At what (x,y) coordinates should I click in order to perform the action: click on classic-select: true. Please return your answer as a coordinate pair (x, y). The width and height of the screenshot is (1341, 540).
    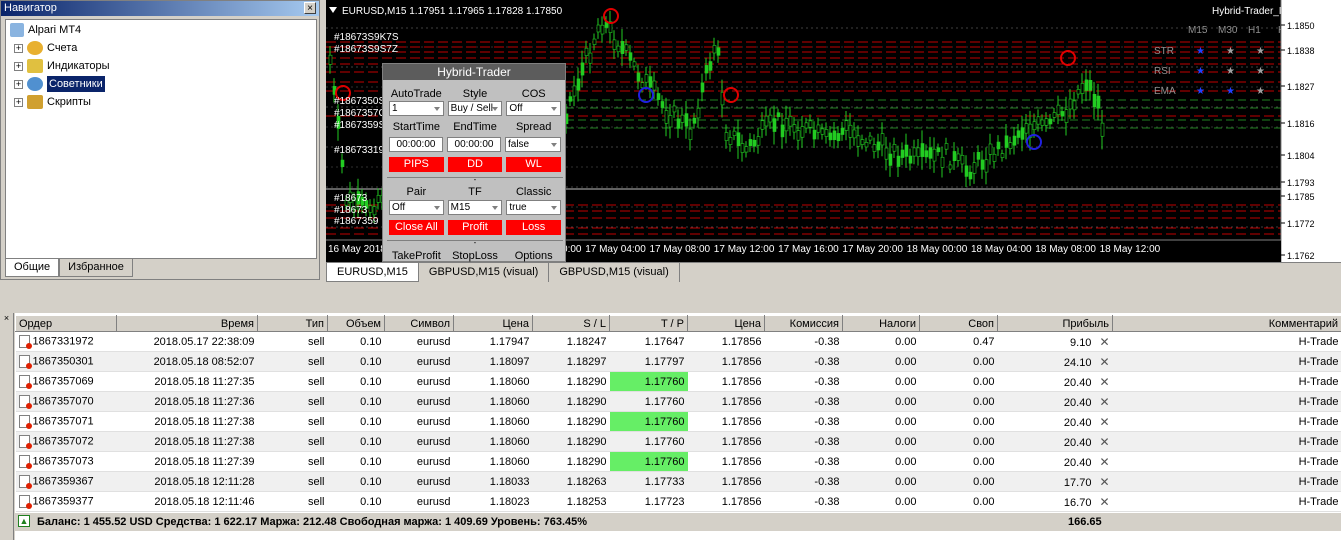
    Looking at the image, I should click on (534, 207).